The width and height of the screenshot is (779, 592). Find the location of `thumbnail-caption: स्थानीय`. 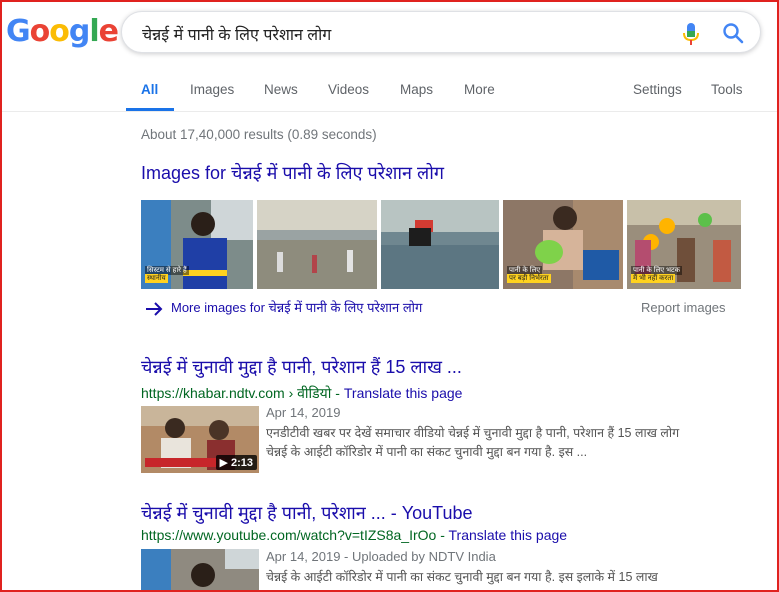

thumbnail-caption: स्थानीय is located at coordinates (156, 278).